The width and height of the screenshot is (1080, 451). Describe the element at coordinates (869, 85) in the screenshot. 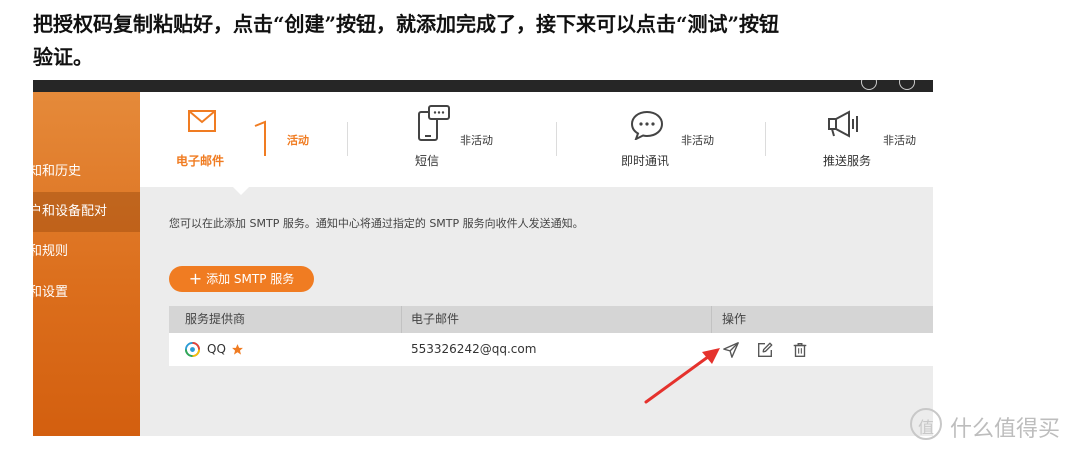

I see `search-icon` at that location.